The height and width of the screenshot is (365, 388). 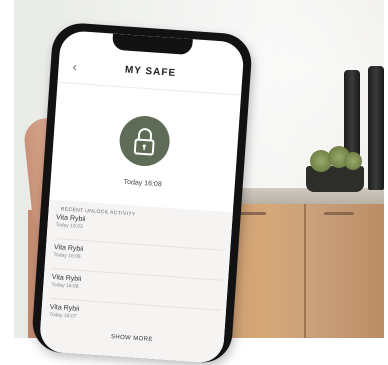 I want to click on salt-grinder, so click(x=376, y=128).